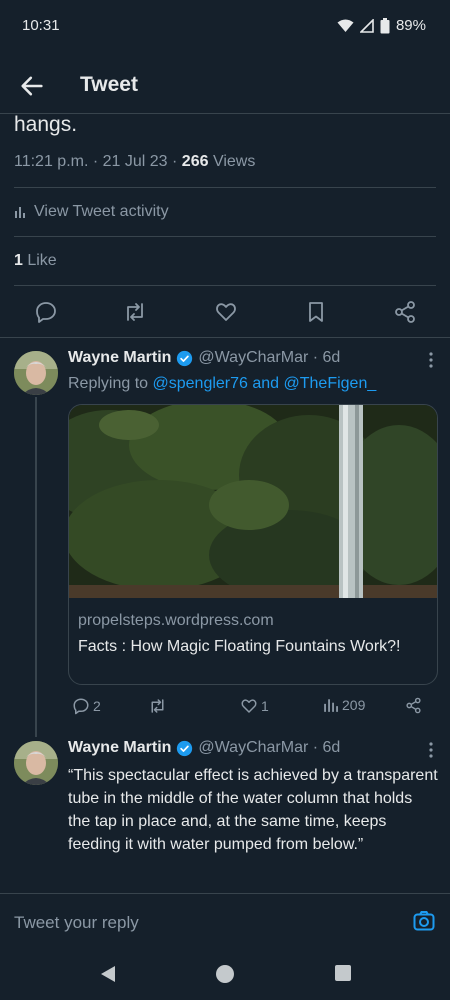 The image size is (450, 1000). I want to click on activity-label: View Tweet activity, so click(101, 211).